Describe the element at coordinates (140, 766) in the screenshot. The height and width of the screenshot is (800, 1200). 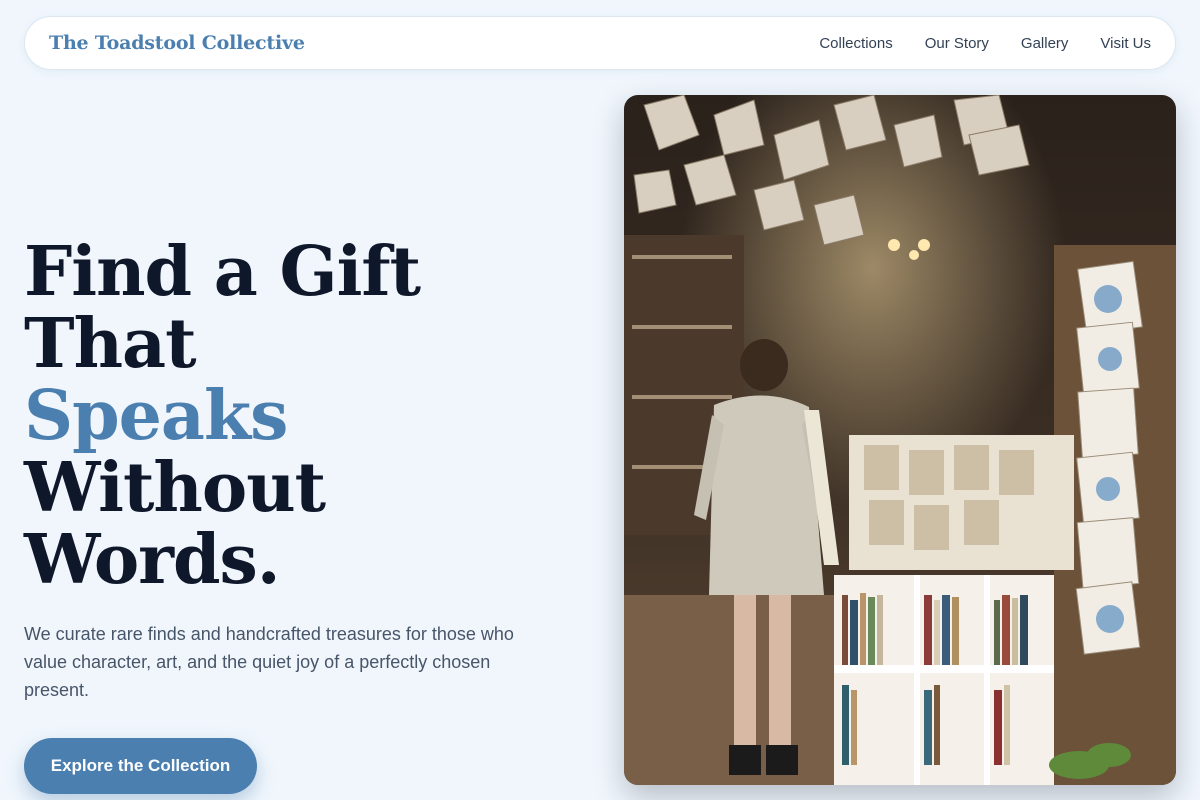
I see `explore-collection-button: Explore the Collection` at that location.